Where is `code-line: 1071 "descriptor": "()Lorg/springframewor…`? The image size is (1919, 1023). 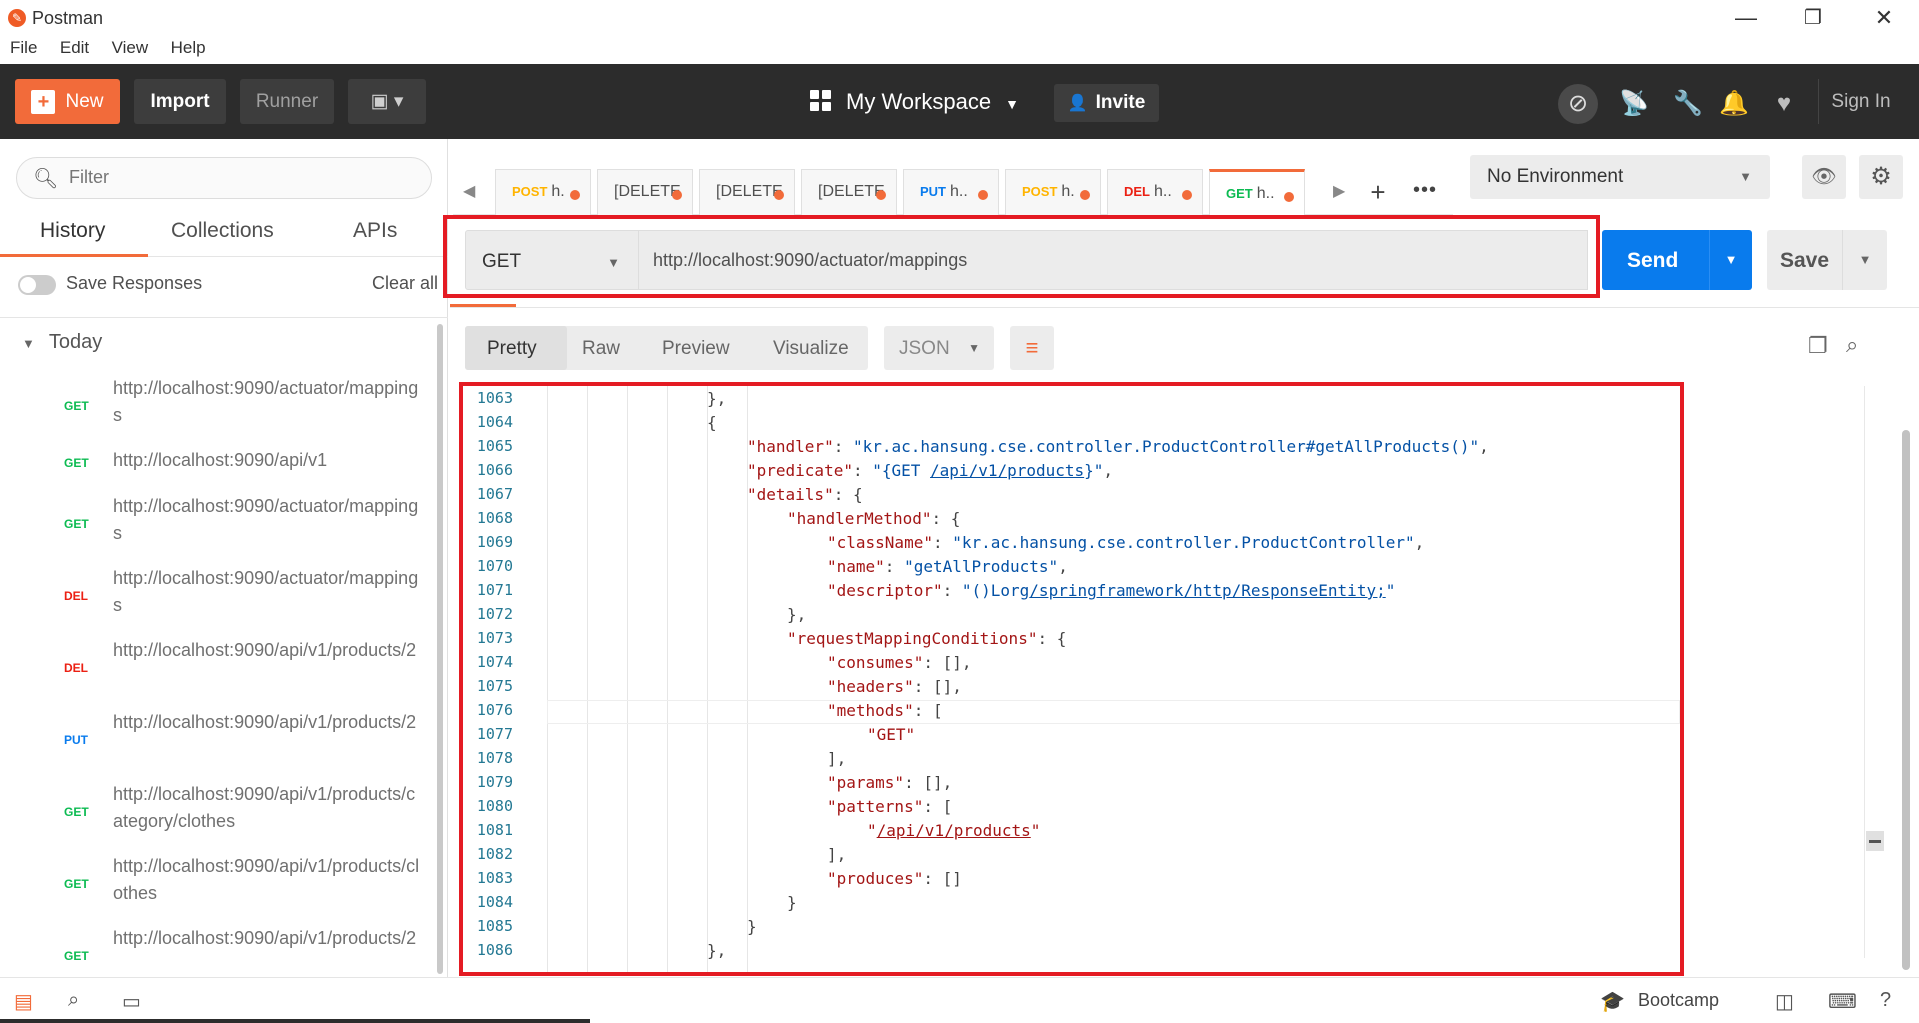
code-line: 1071 "descriptor": "()Lorg/springframewor… is located at coordinates (1071, 590).